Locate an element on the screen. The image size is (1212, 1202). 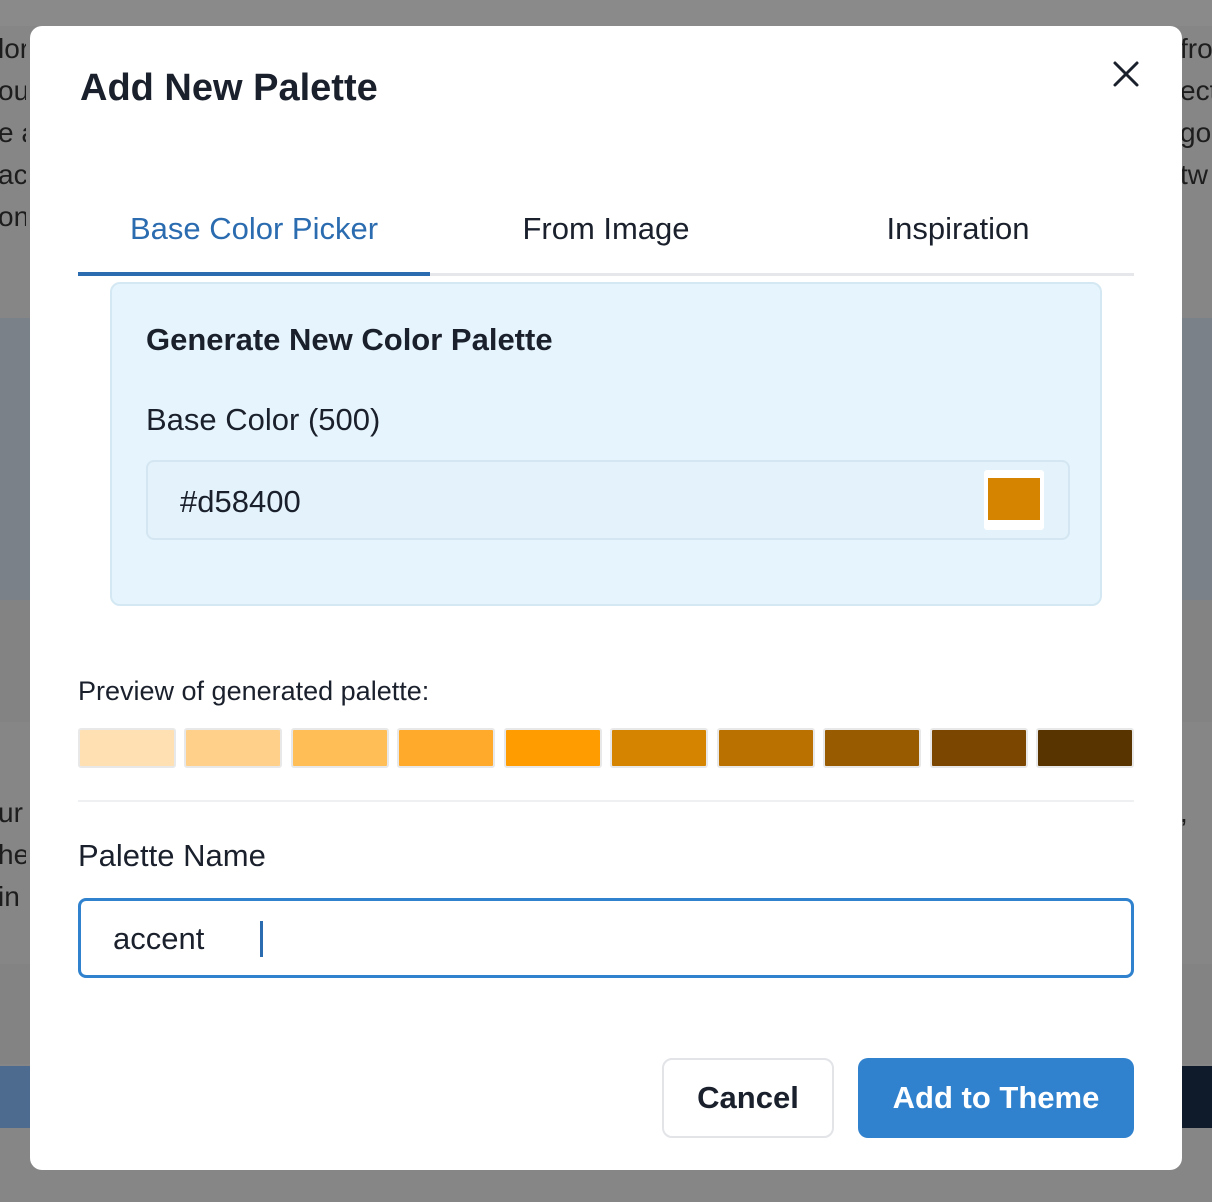
palette-preview is located at coordinates (606, 748).